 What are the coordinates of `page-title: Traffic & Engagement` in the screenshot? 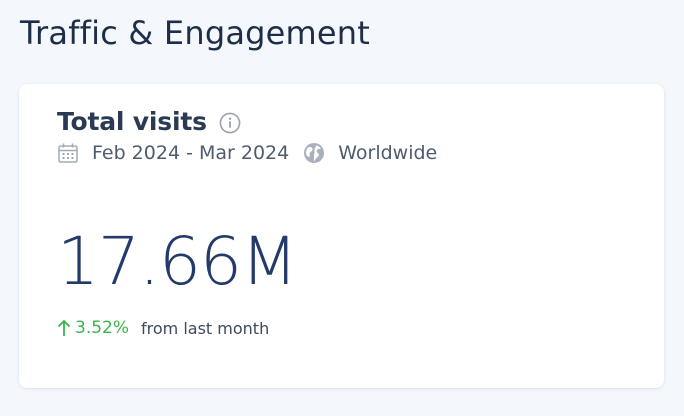 It's located at (195, 33).